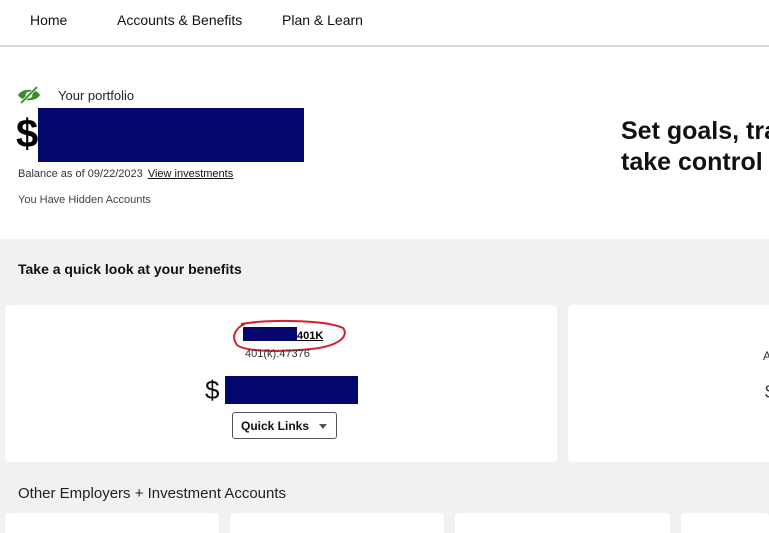 The image size is (769, 533). What do you see at coordinates (96, 95) in the screenshot?
I see `portfolio-label: Your portfolio` at bounding box center [96, 95].